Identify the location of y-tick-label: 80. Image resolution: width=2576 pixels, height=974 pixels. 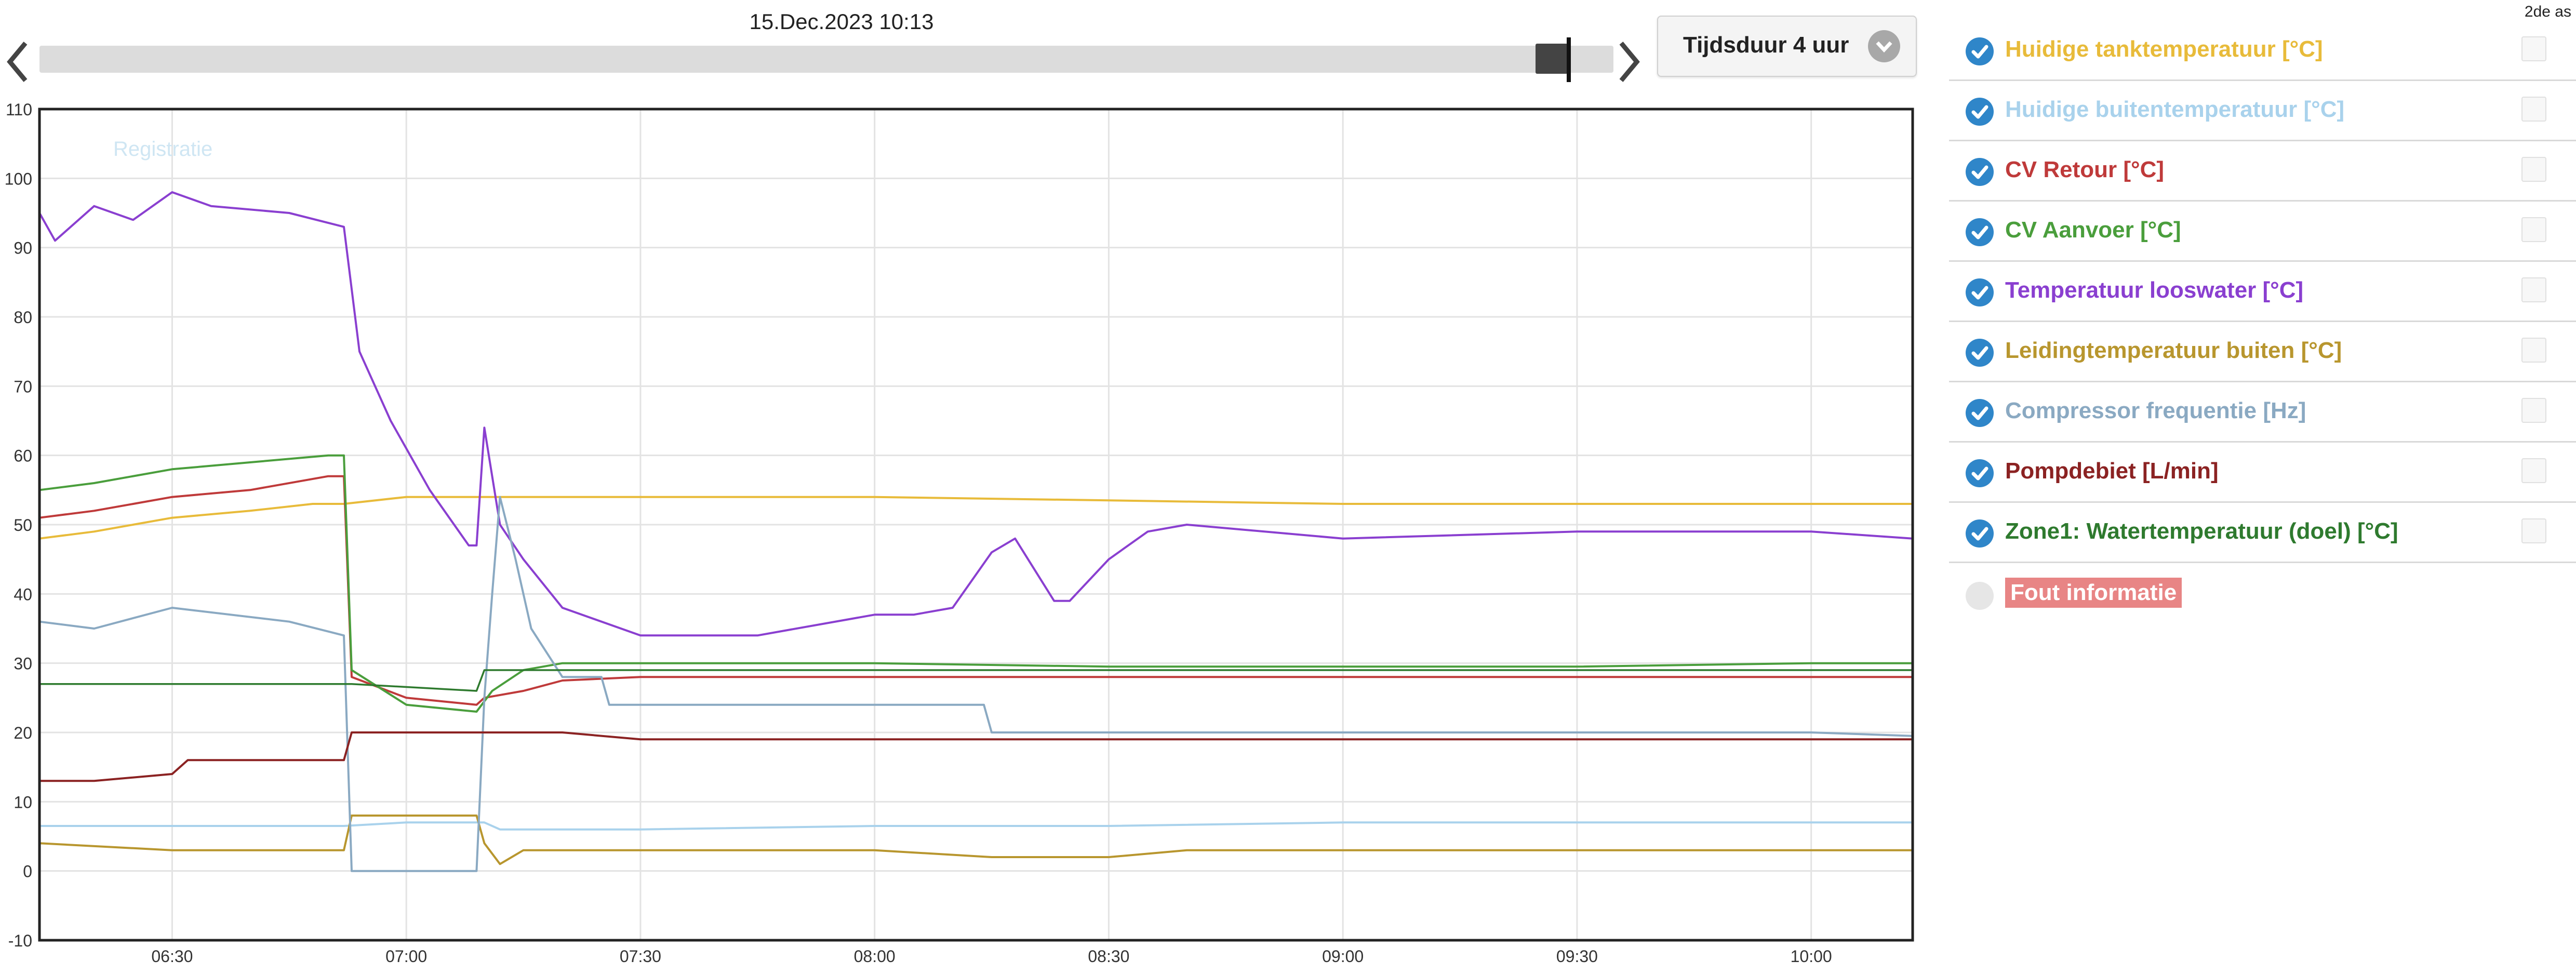
(23, 317).